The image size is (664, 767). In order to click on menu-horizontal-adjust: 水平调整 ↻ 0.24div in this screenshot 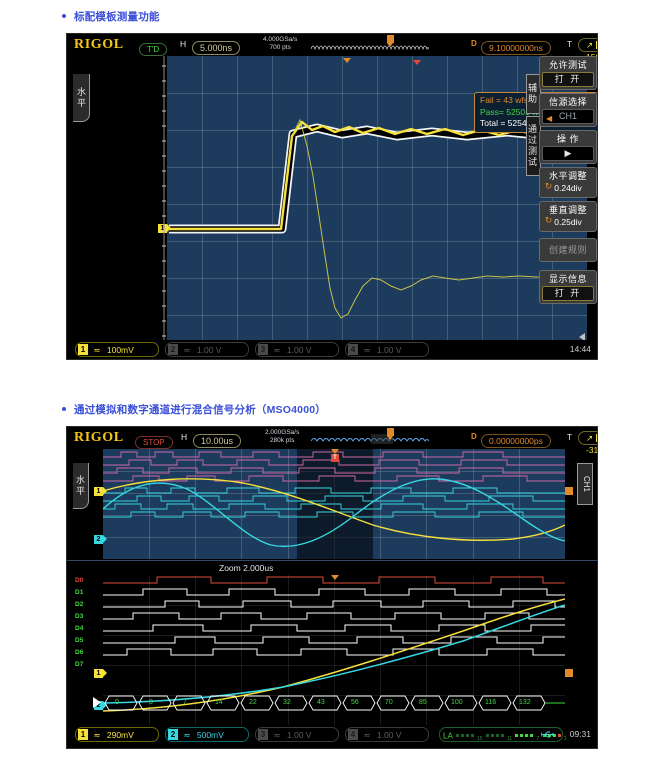, I will do `click(568, 182)`.